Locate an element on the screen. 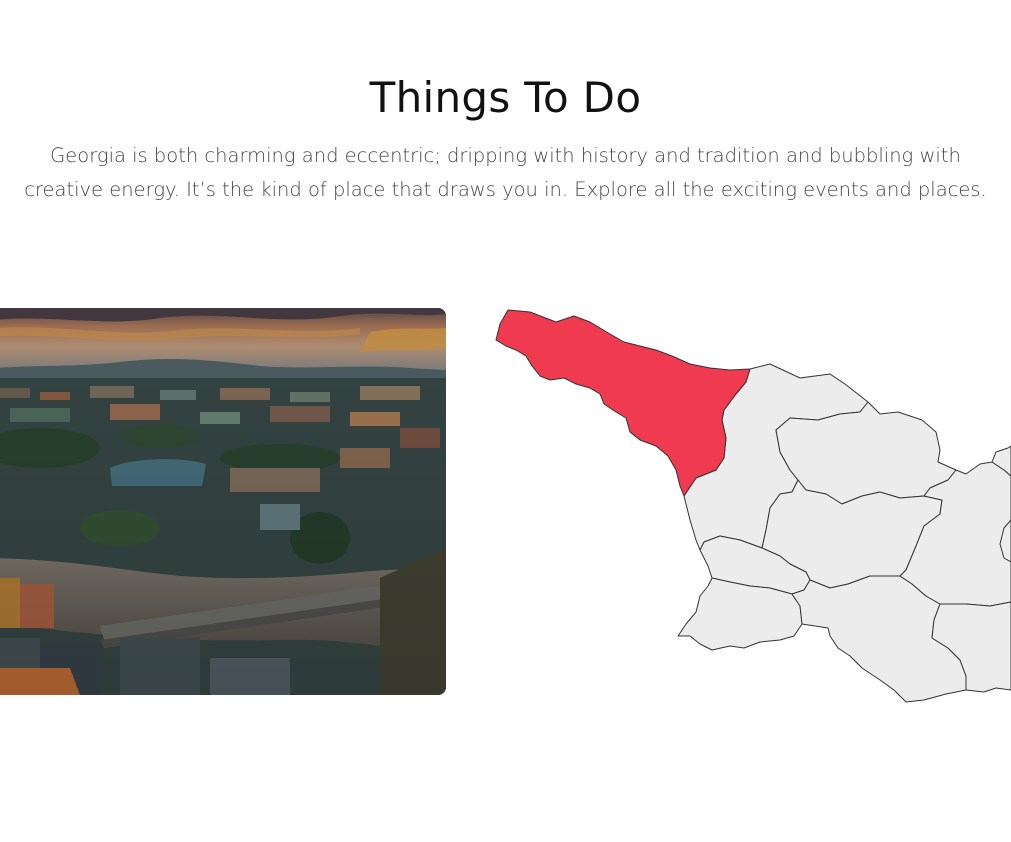  section-title: Things To Do is located at coordinates (505, 97).